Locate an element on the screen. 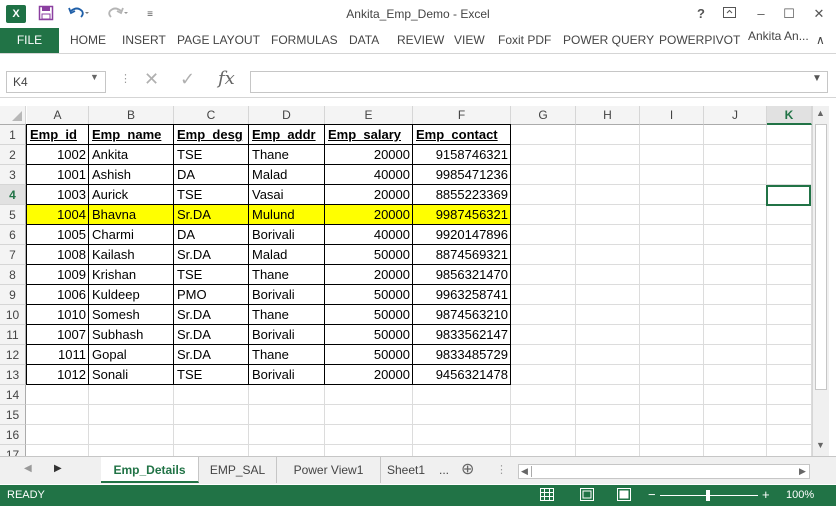  zoom-slider-thumb is located at coordinates (708, 495).